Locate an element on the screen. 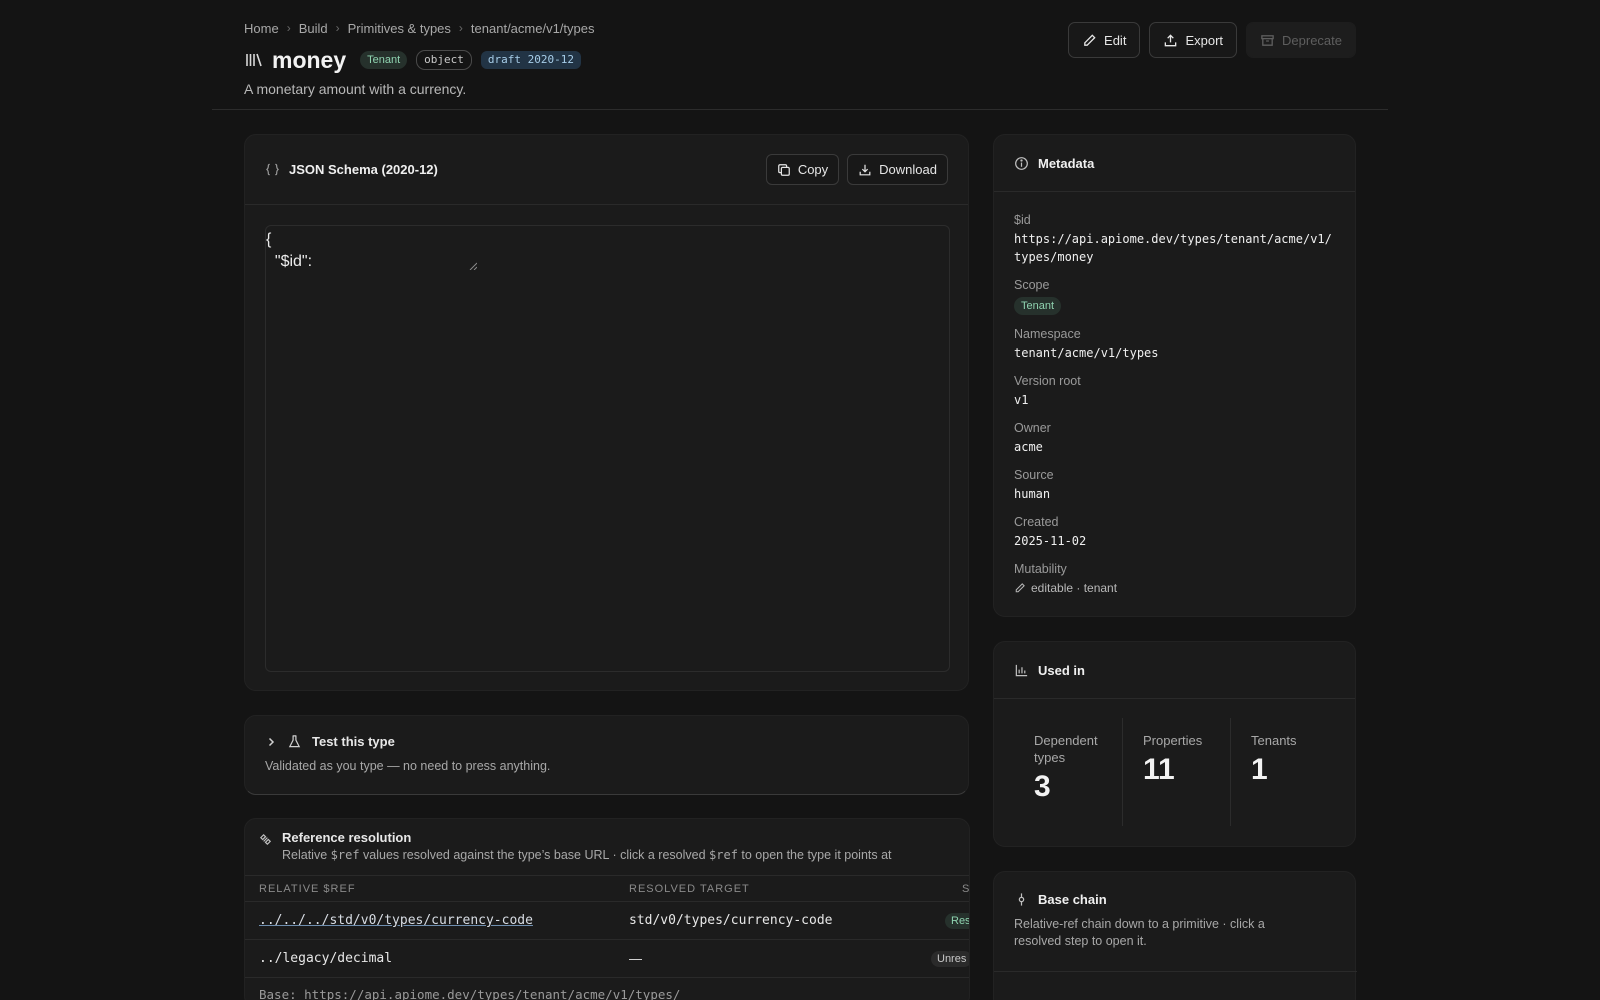  header-actions: Edit Export Deprecate is located at coordinates (1212, 40).